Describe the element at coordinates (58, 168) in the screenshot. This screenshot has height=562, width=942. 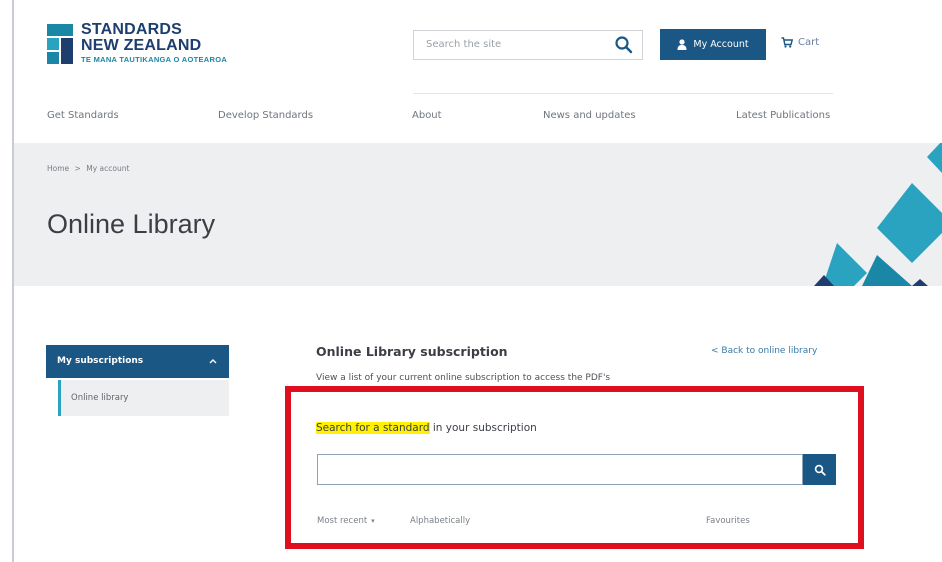
I see `breadcrumb-home: Home` at that location.